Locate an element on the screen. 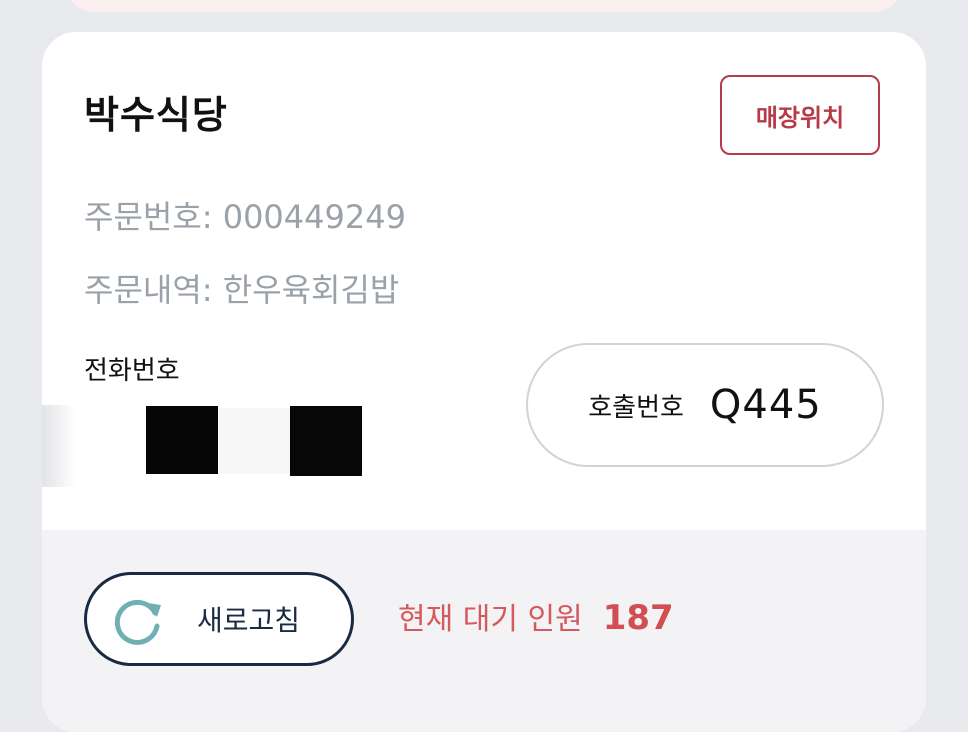  refresh-icon is located at coordinates (137, 622).